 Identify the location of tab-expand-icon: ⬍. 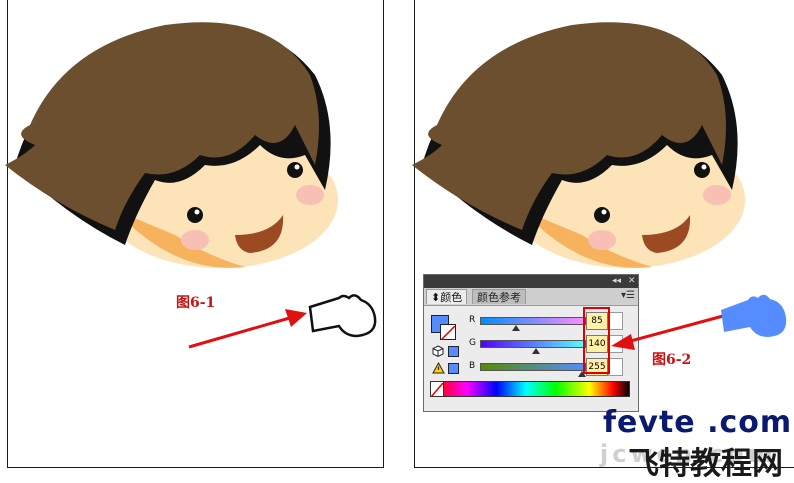
(436, 297).